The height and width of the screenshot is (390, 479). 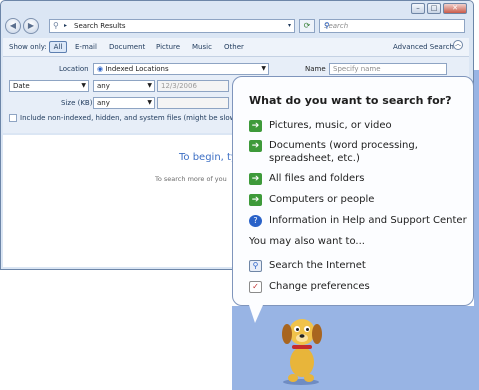 I want to click on option-label: All files and folders, so click(x=317, y=178).